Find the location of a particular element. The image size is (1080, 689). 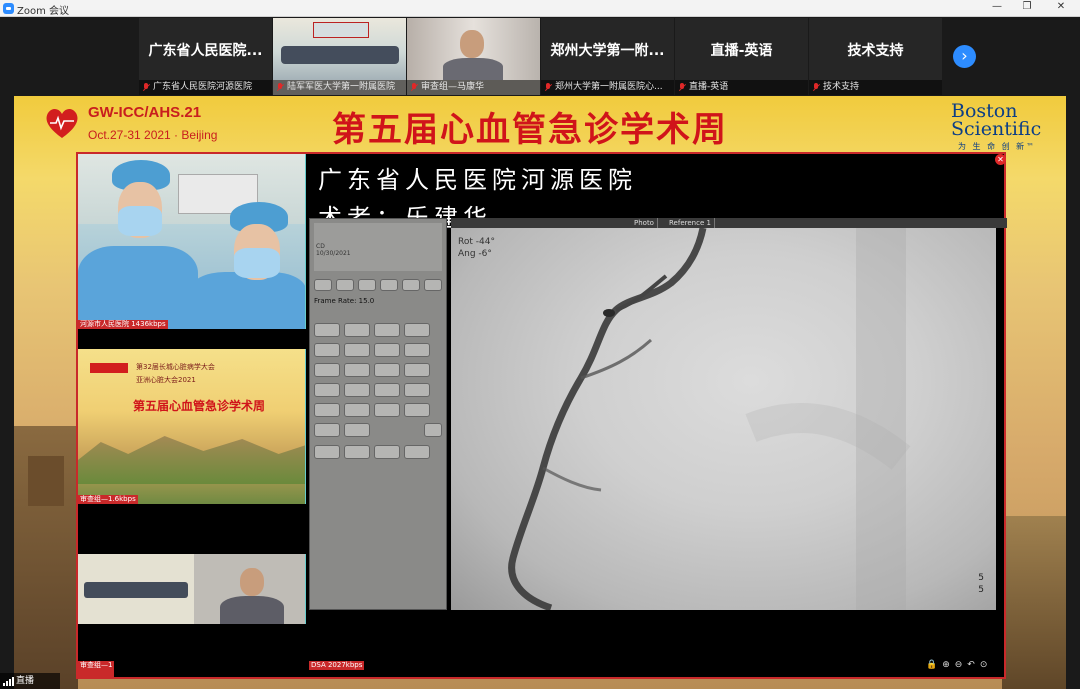

speaker-face is located at coordinates (252, 582).